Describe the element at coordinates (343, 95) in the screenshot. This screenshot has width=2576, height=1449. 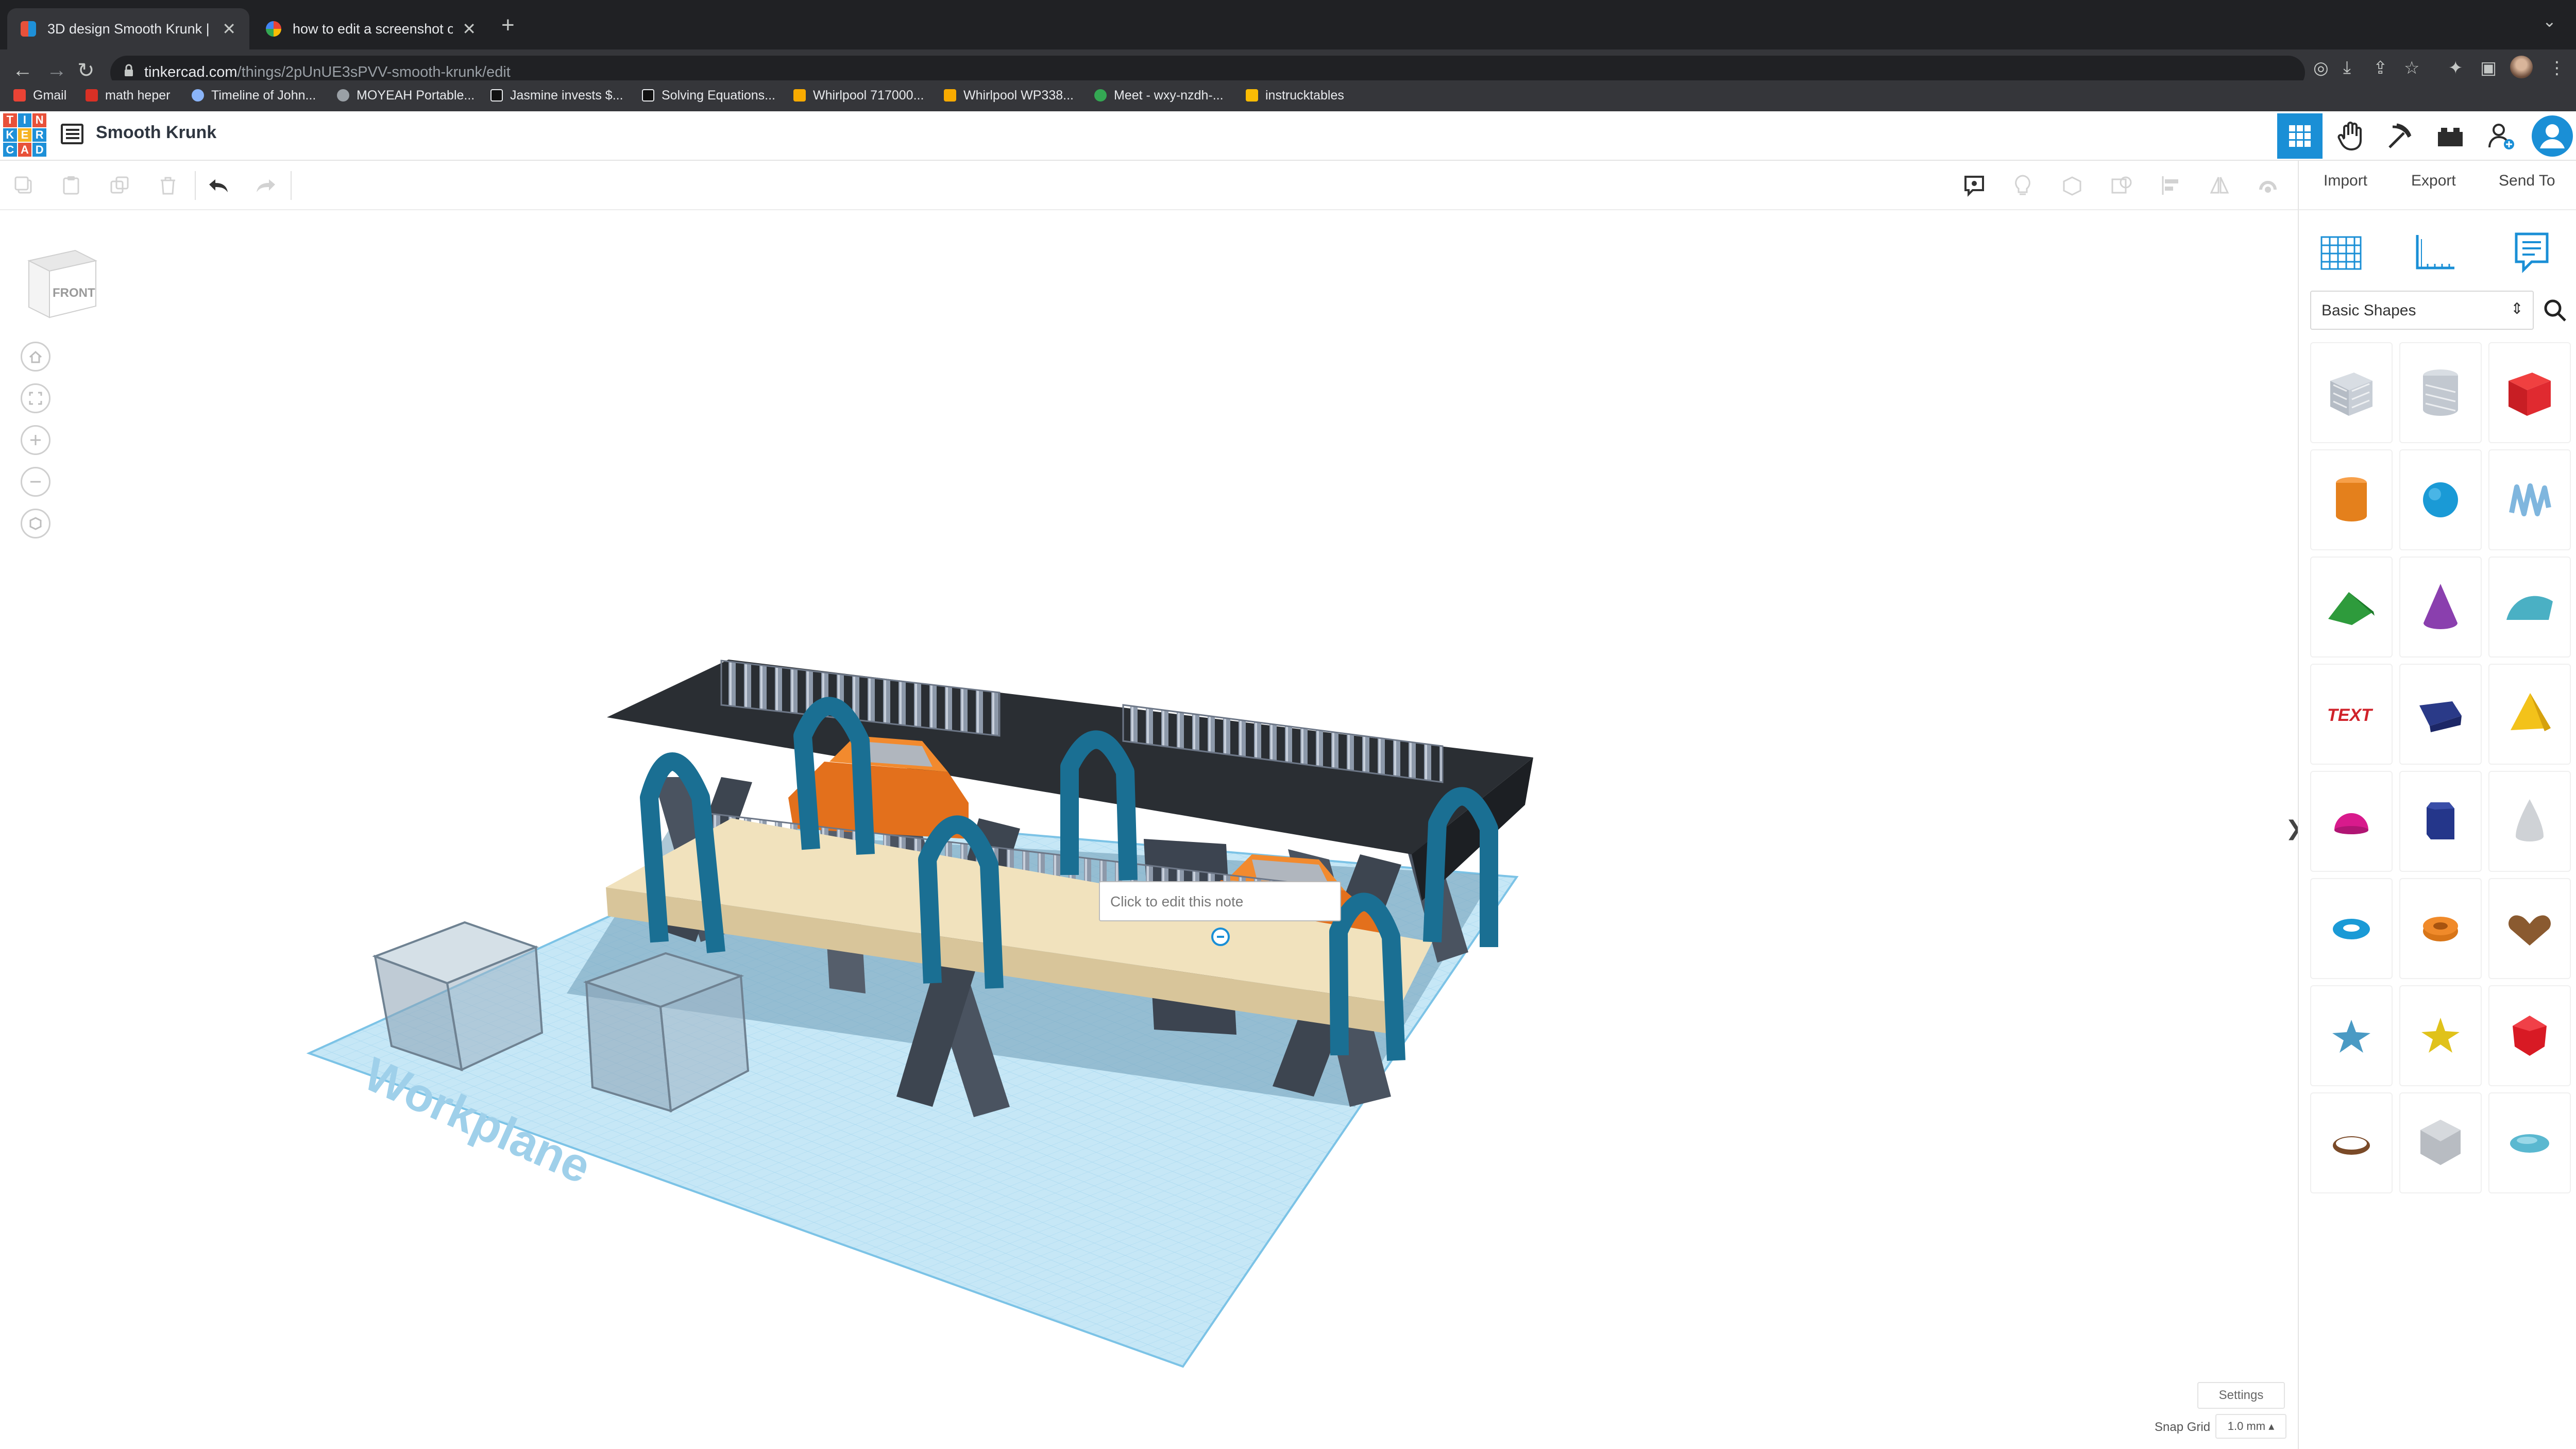
I see `bookmark-favicon-icon` at that location.